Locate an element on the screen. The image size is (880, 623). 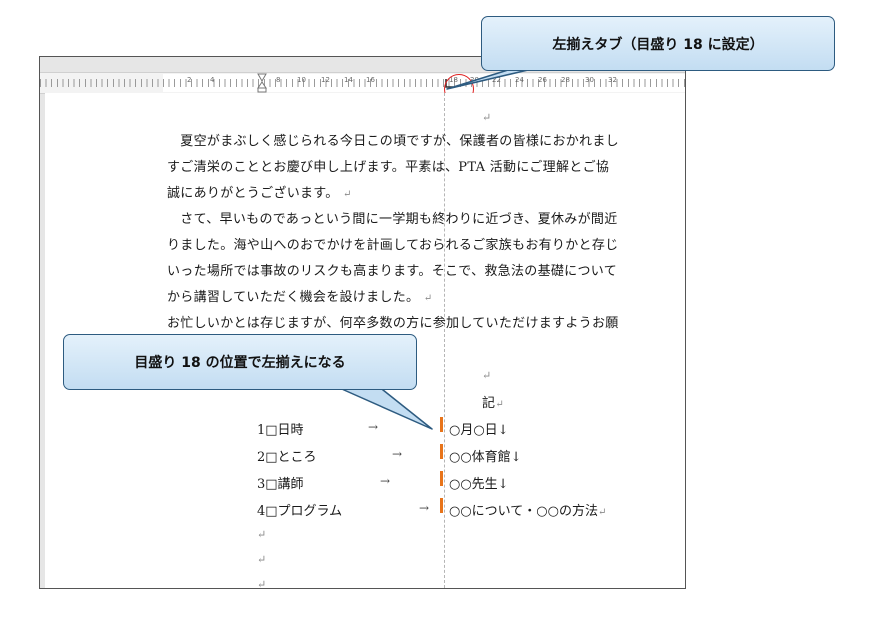
callout-align: 目盛り 18 の位置で左揃えになる is located at coordinates (240, 362).